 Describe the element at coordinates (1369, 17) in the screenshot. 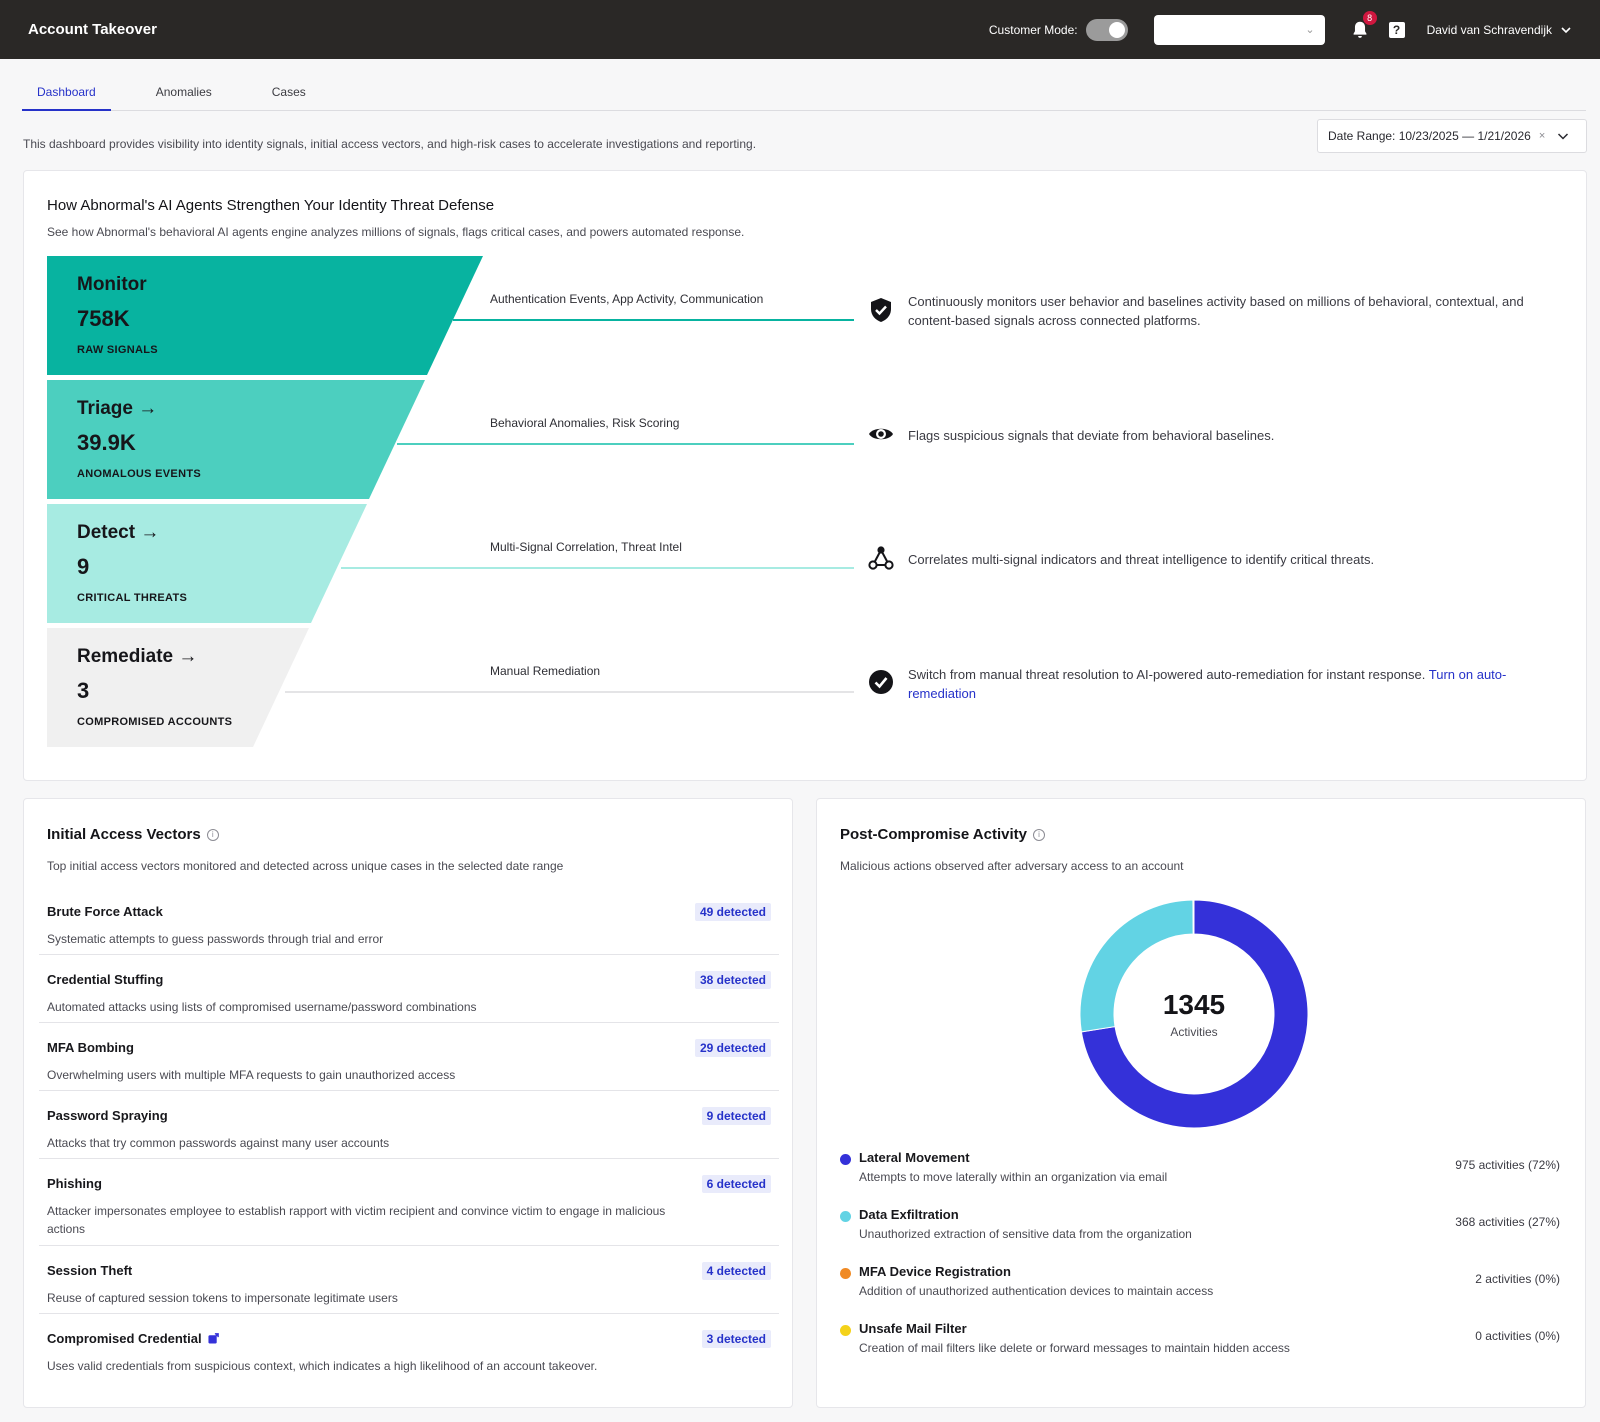

I see `notification-badge: 8` at that location.